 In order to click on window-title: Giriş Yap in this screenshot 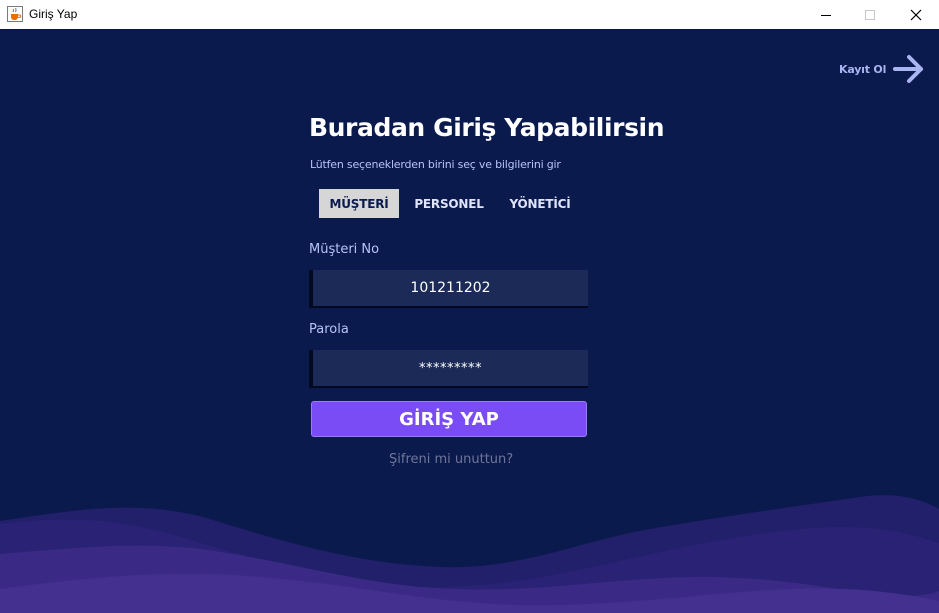, I will do `click(53, 14)`.